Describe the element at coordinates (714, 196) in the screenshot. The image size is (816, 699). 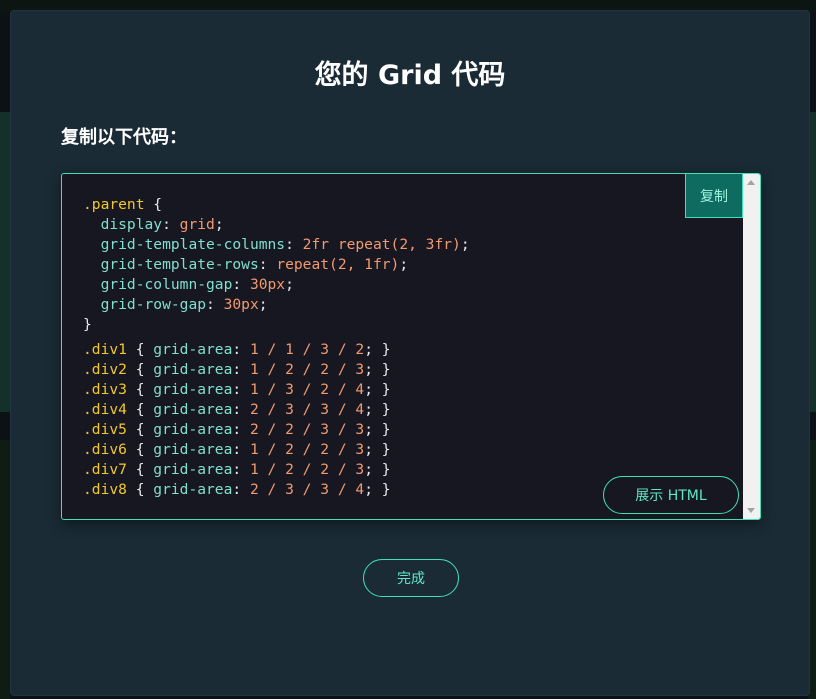
I see `copy-button: 复制` at that location.